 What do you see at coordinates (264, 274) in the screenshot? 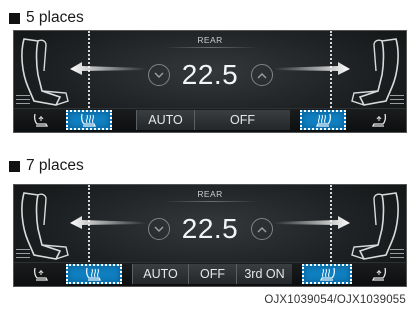
I see `third-row-on-button: 3rd ON` at bounding box center [264, 274].